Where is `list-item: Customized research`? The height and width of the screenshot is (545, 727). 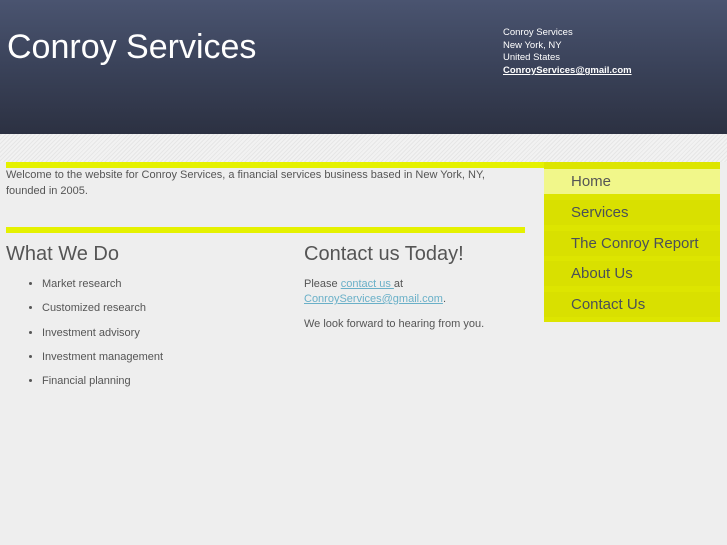 list-item: Customized research is located at coordinates (102, 314).